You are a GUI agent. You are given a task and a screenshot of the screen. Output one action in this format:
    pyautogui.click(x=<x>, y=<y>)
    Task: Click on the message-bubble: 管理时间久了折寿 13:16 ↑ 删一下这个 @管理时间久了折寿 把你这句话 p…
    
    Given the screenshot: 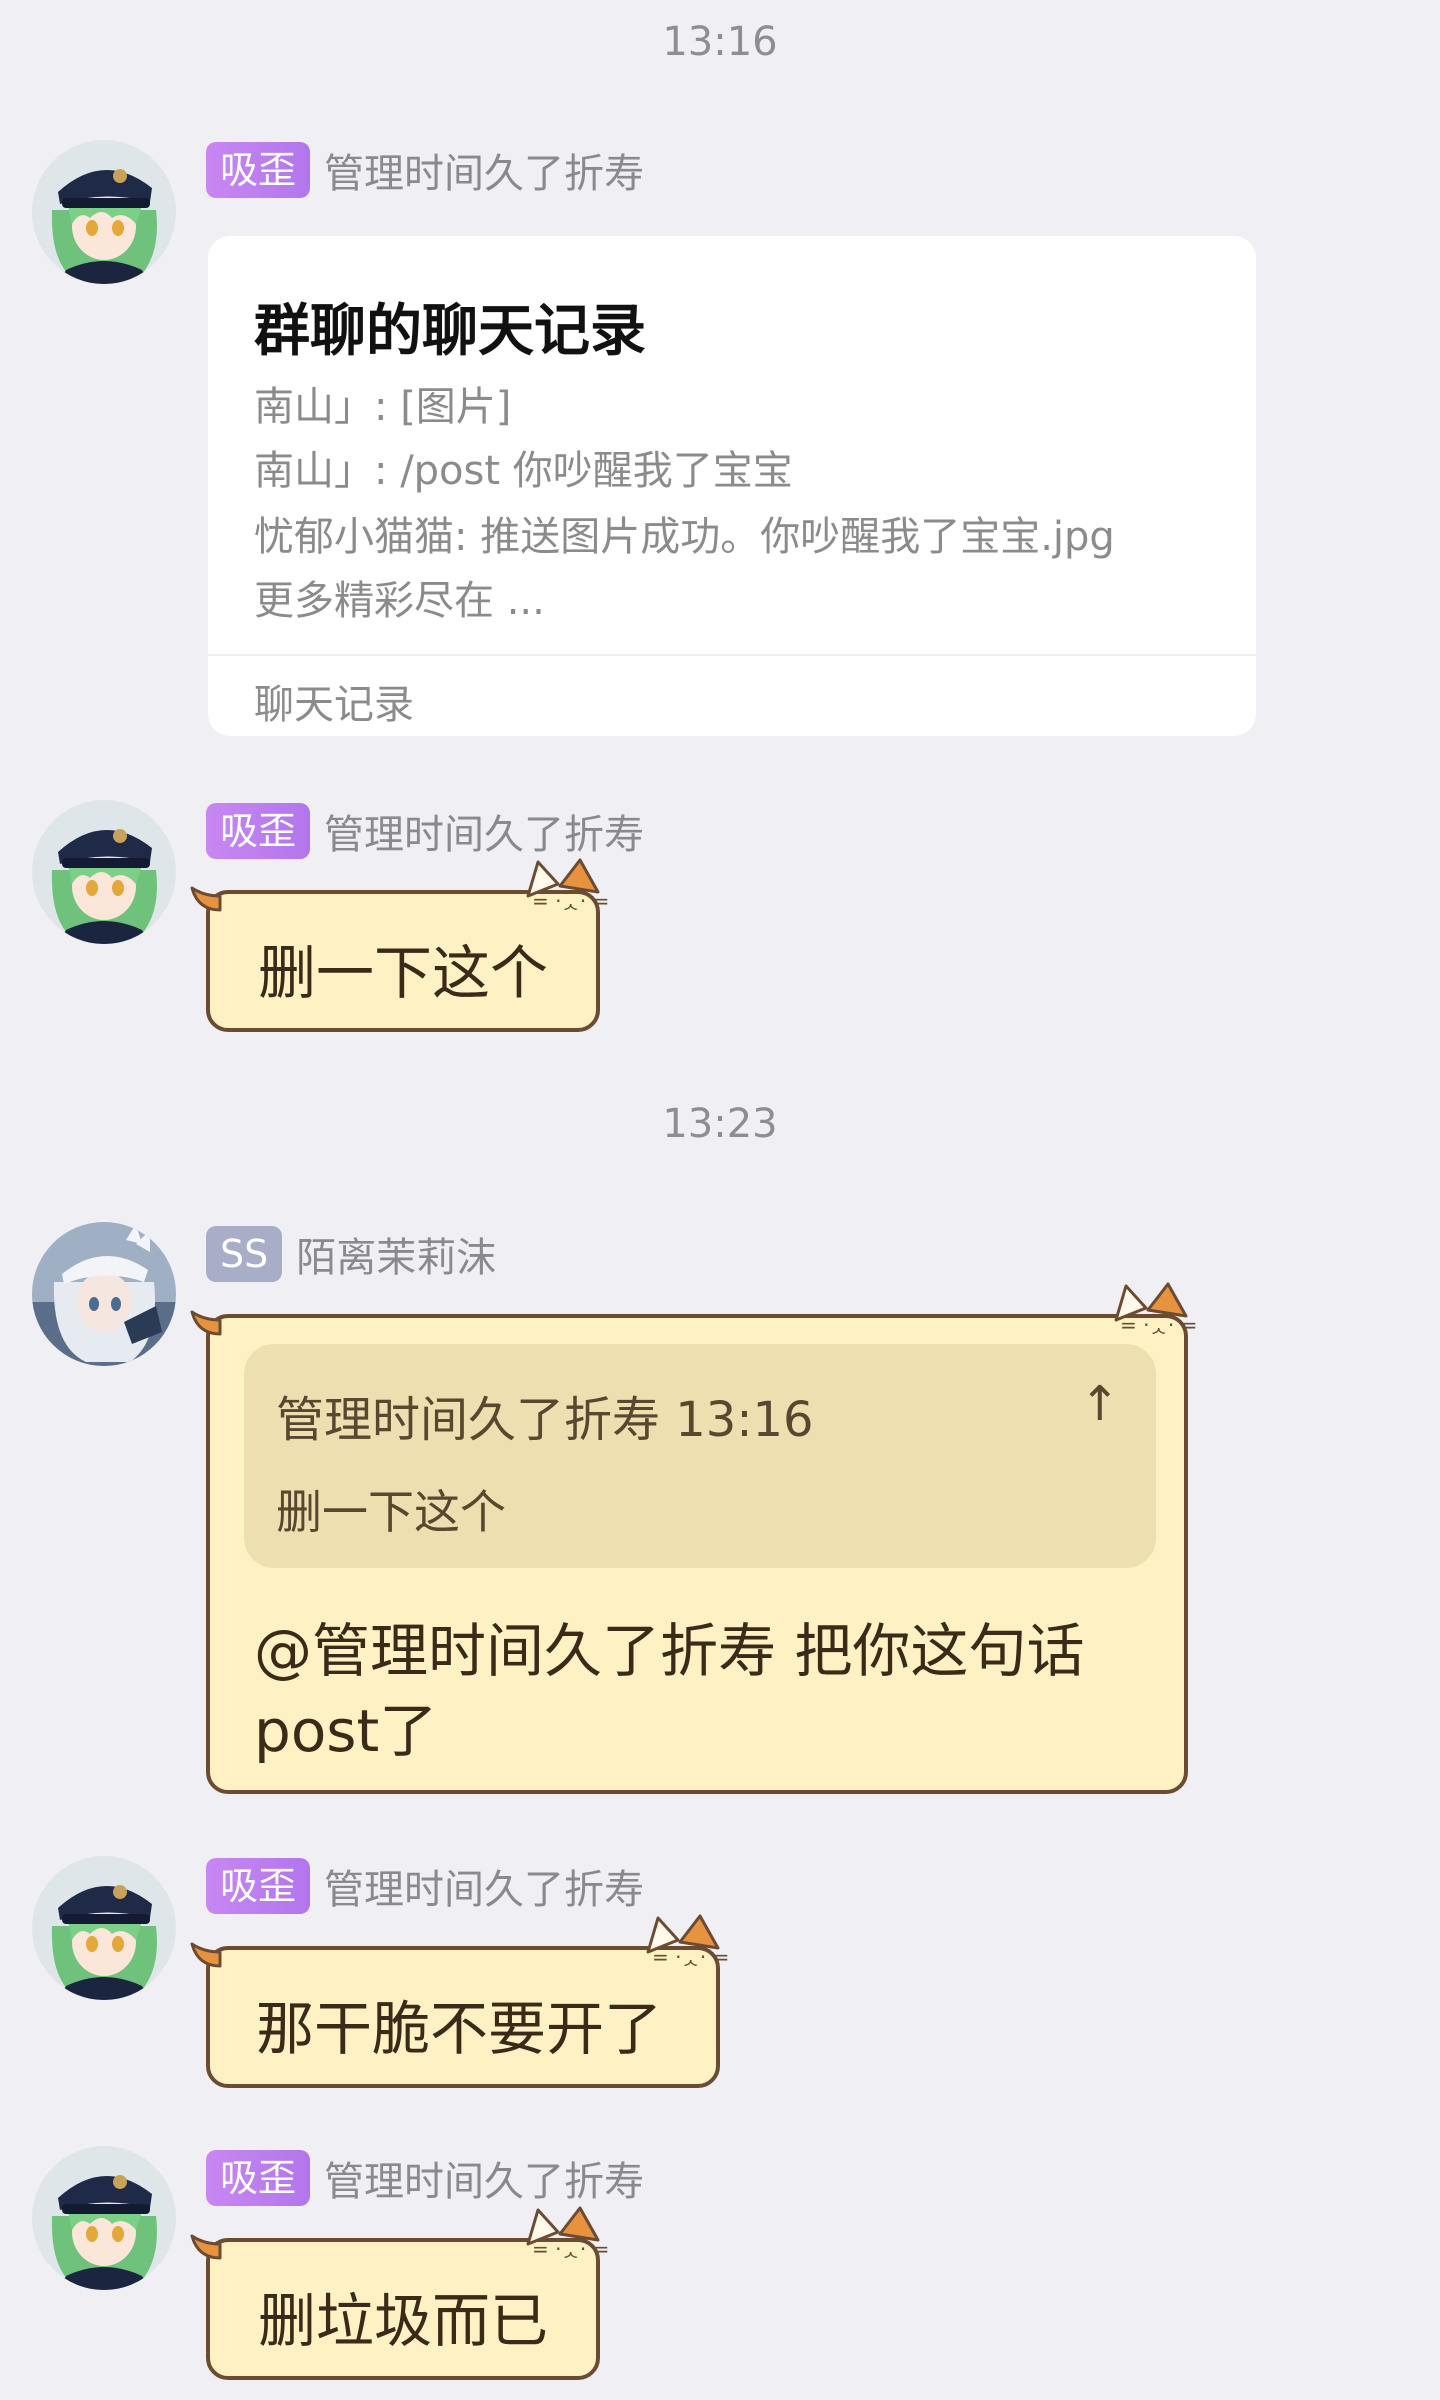 What is the action you would take?
    pyautogui.click(x=694, y=1538)
    